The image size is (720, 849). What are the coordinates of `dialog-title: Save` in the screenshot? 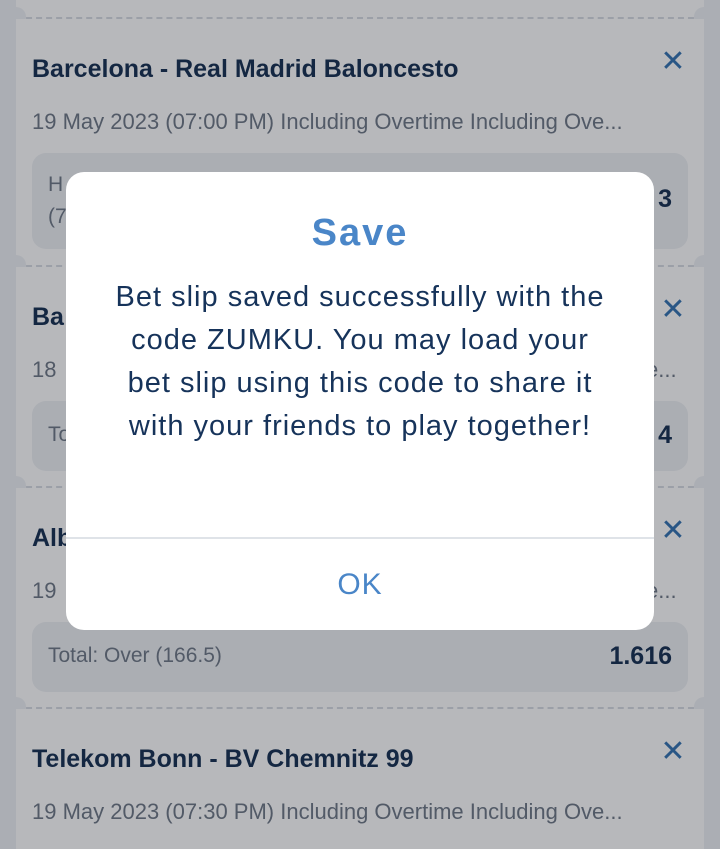 It's located at (360, 233).